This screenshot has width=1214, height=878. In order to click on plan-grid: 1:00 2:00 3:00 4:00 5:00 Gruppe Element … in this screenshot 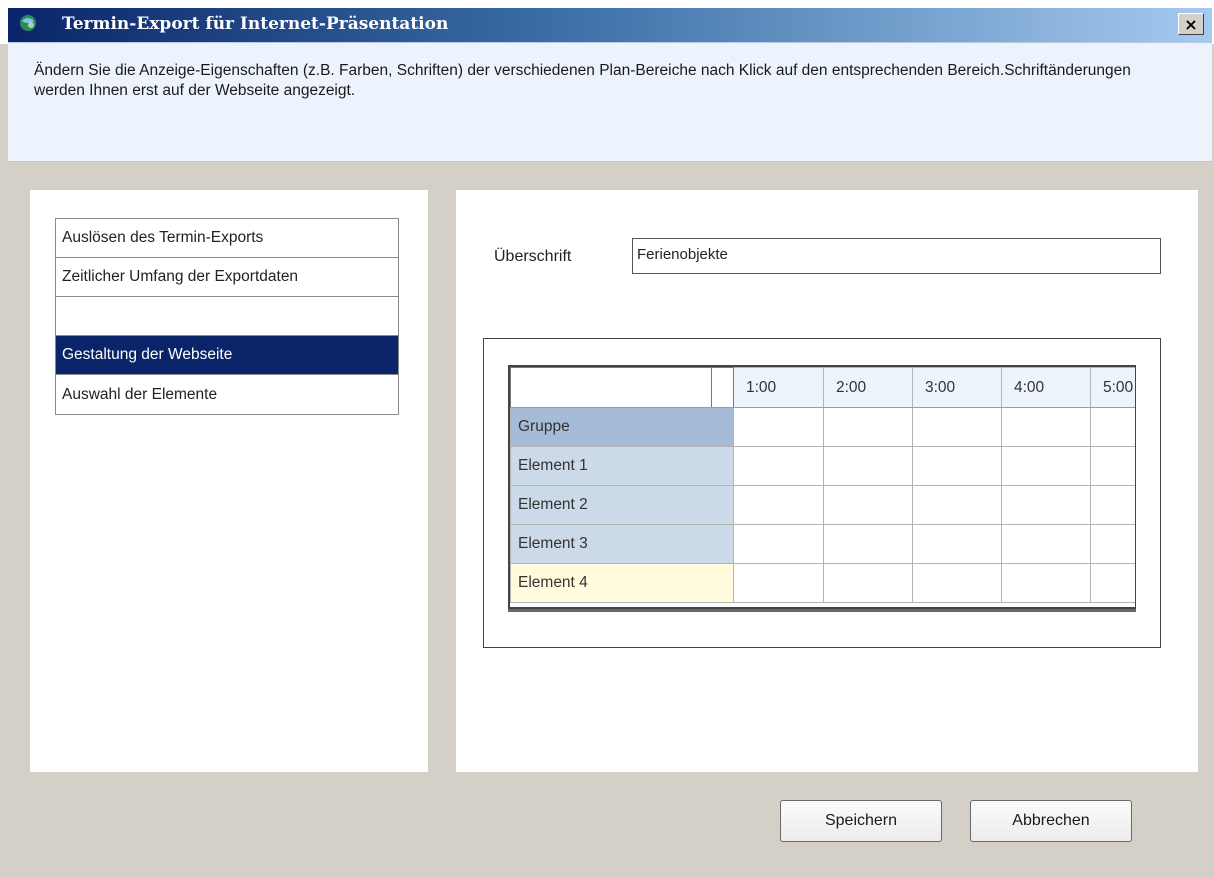, I will do `click(822, 487)`.